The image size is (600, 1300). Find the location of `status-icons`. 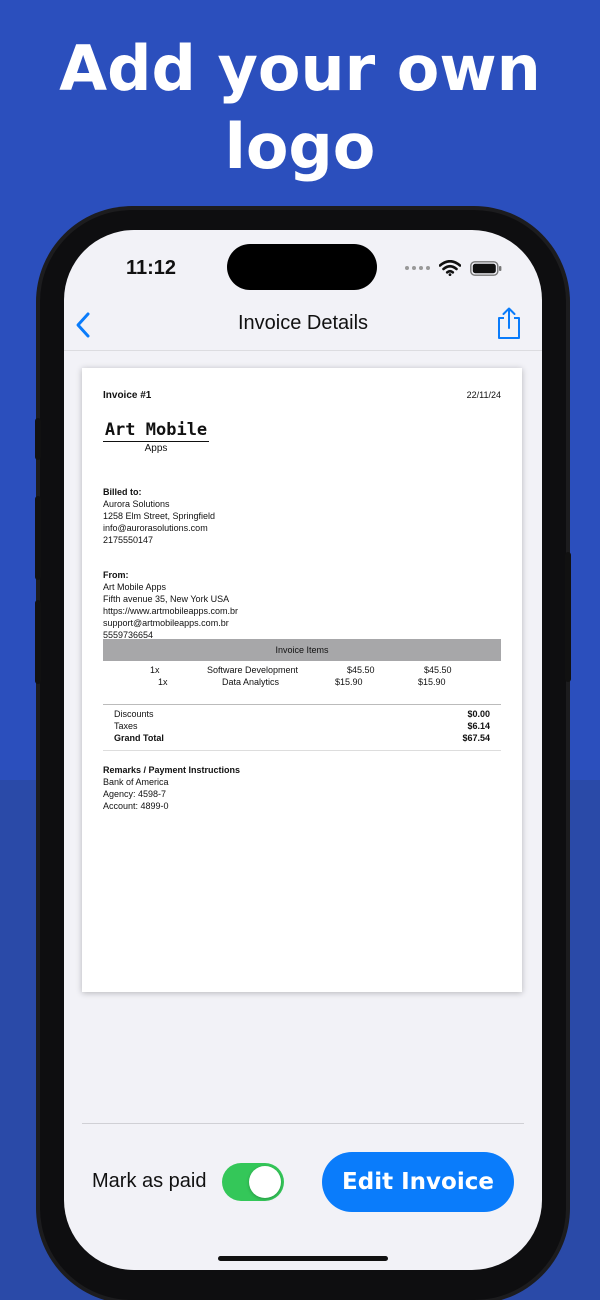

status-icons is located at coordinates (453, 268).